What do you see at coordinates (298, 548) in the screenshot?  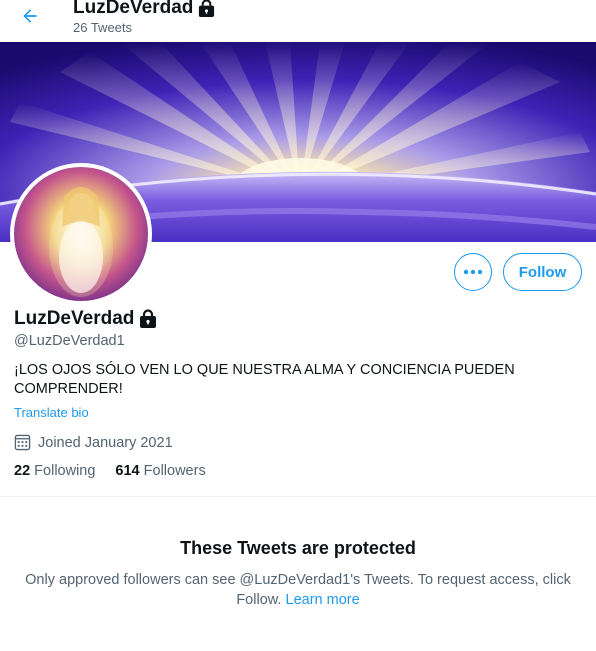 I see `protected-title: These Tweets are protected` at bounding box center [298, 548].